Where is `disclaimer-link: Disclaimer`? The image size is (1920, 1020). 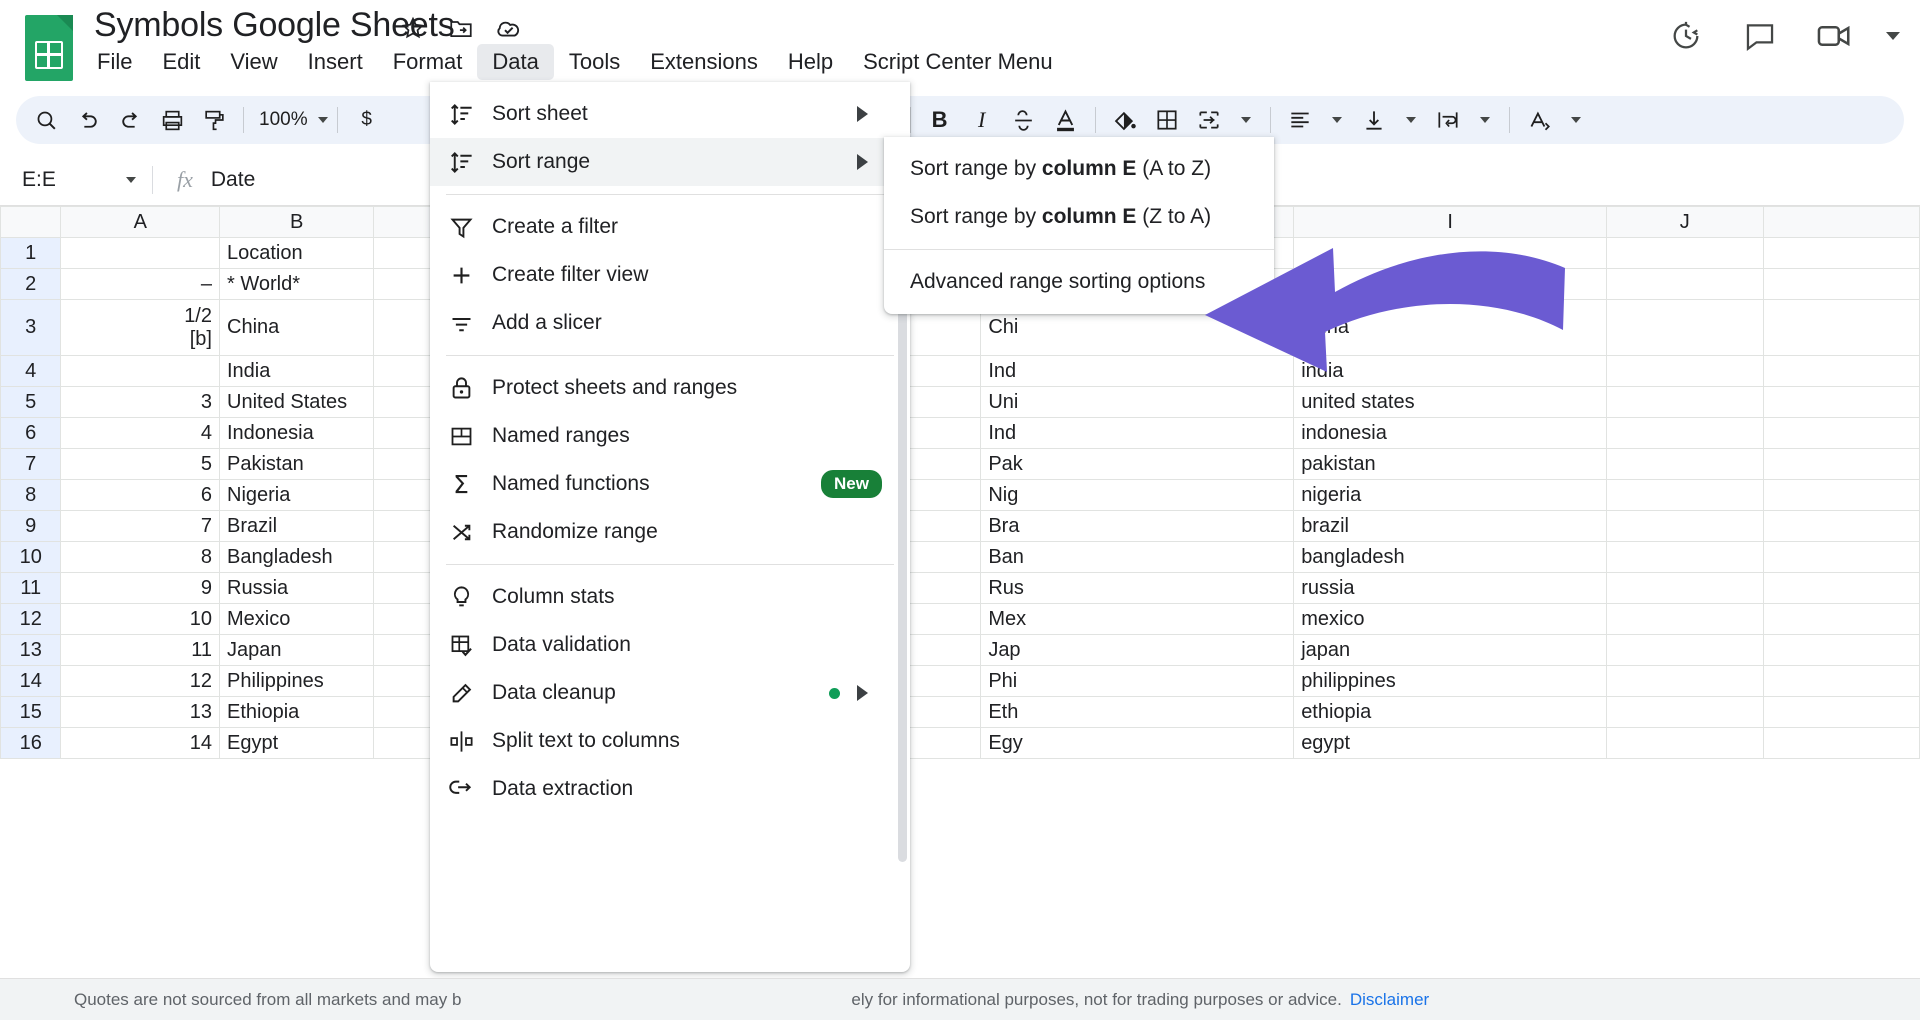
disclaimer-link: Disclaimer is located at coordinates (1385, 1000).